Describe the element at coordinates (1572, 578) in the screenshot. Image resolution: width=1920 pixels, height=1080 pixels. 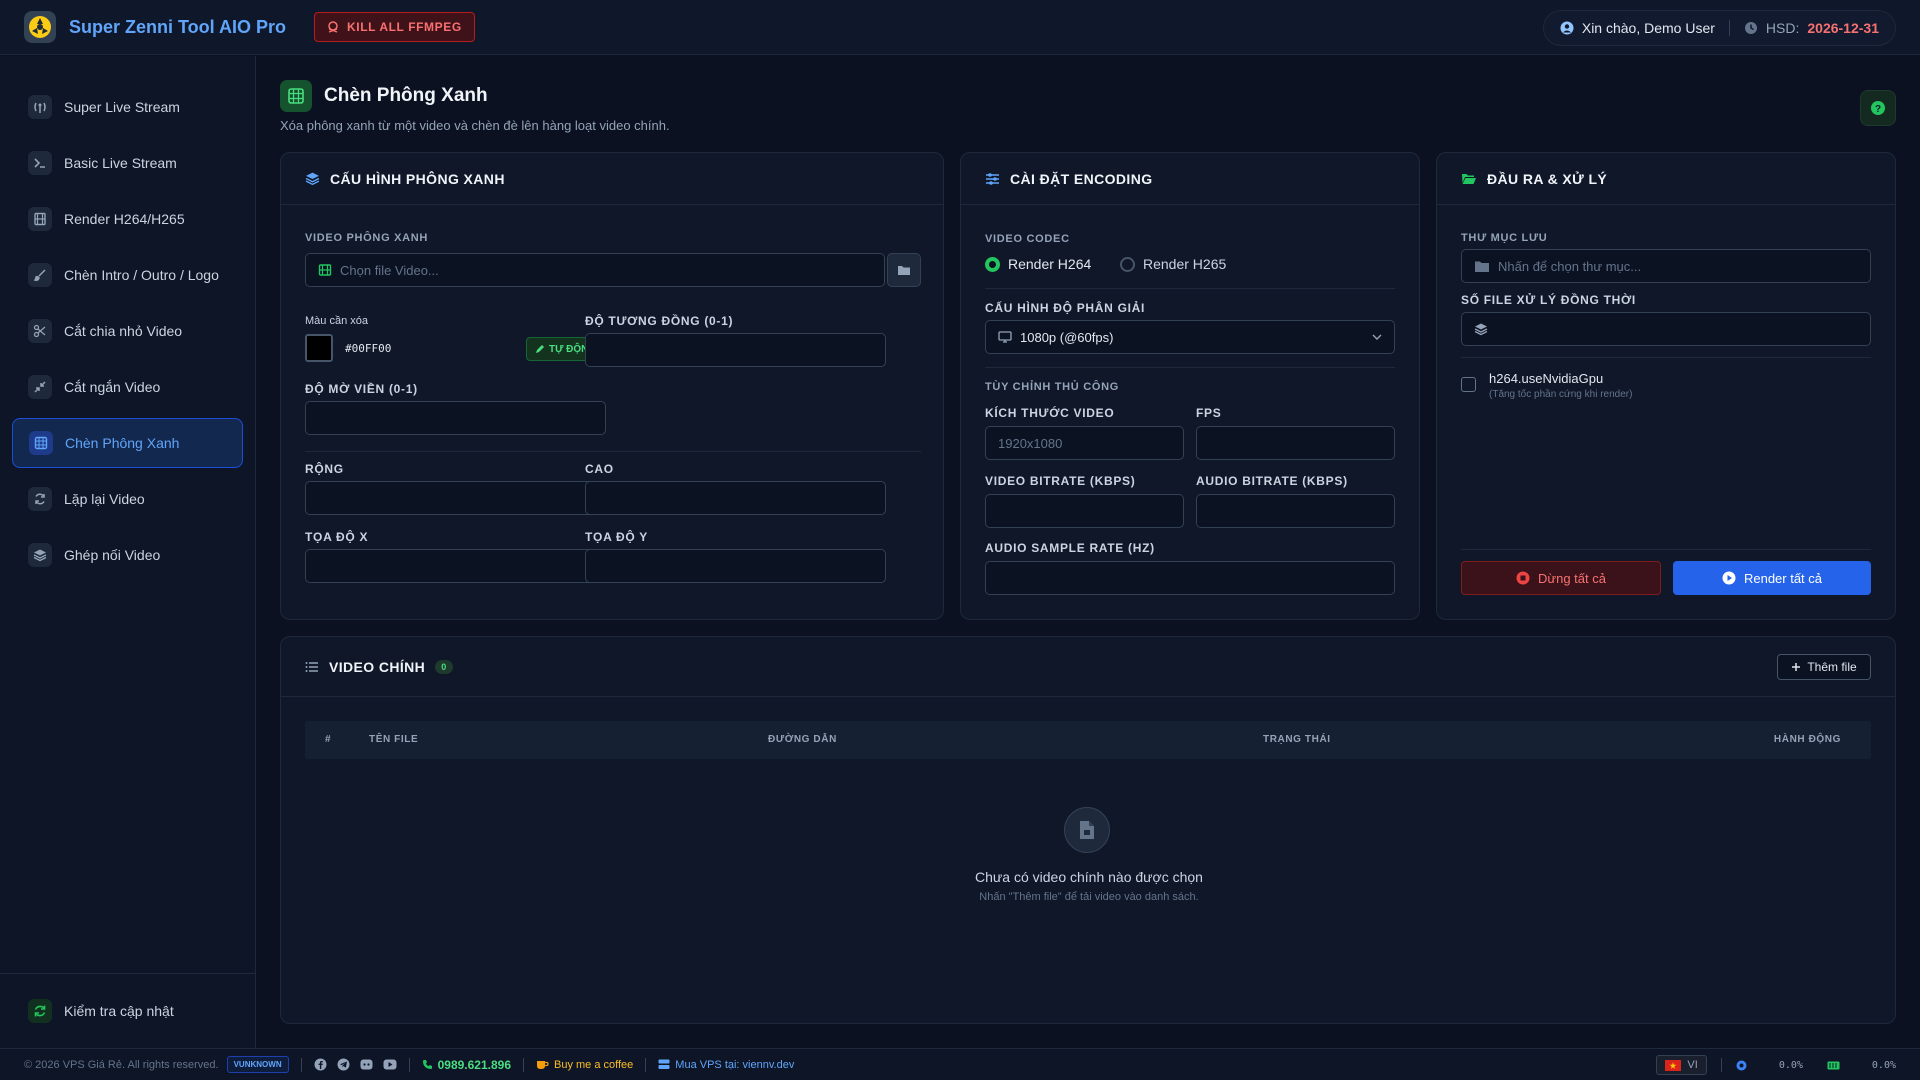
I see `stop-all-label: Dừng tất cả` at that location.